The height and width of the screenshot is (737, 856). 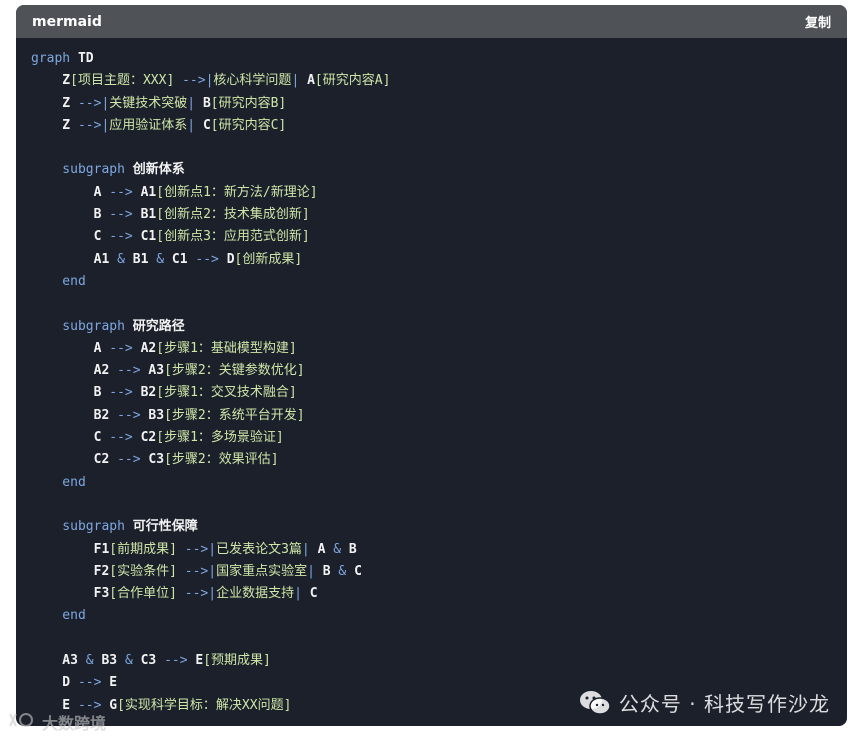 What do you see at coordinates (74, 460) in the screenshot?
I see `code-token: C2` at bounding box center [74, 460].